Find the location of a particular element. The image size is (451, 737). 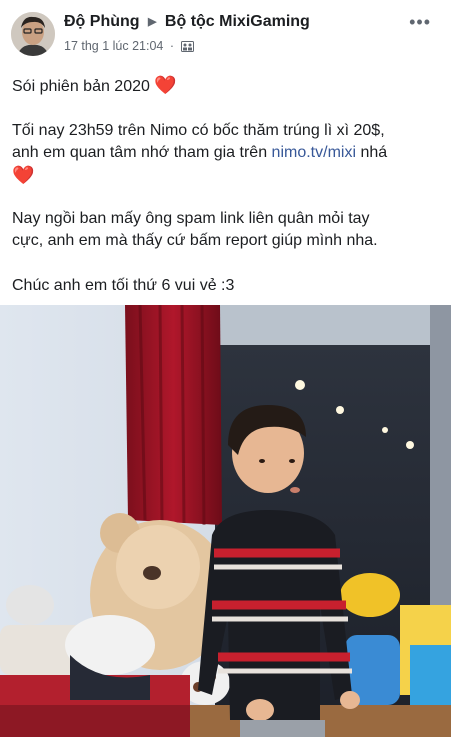

message-paragraph-1: Sói phiên bản 2020 ❤️ is located at coordinates (94, 86).